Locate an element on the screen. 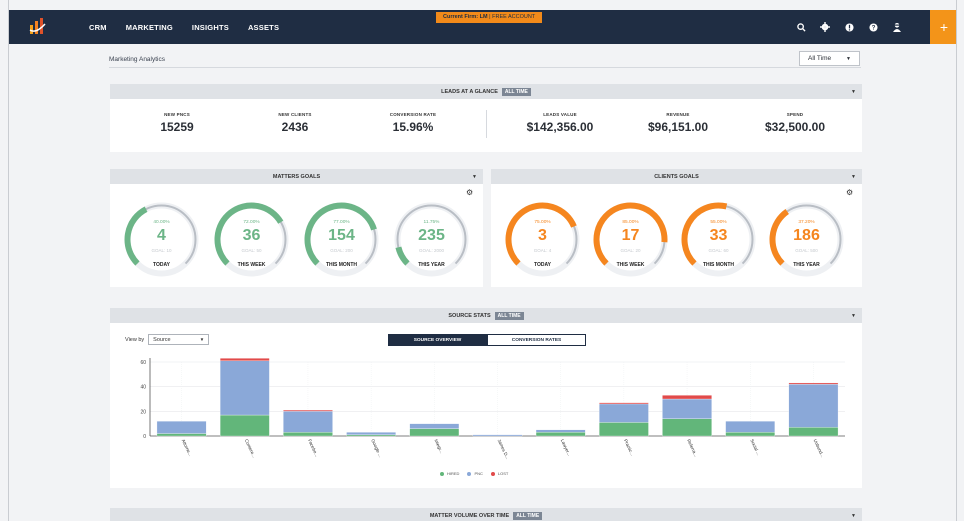  view-by-select: Source ▼ is located at coordinates (179, 339).